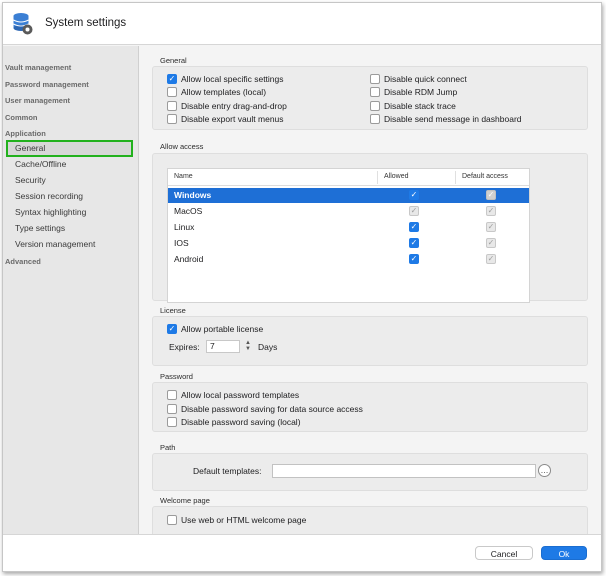  Describe the element at coordinates (37, 100) in the screenshot. I see `sidebar-group-user-management: User management` at that location.